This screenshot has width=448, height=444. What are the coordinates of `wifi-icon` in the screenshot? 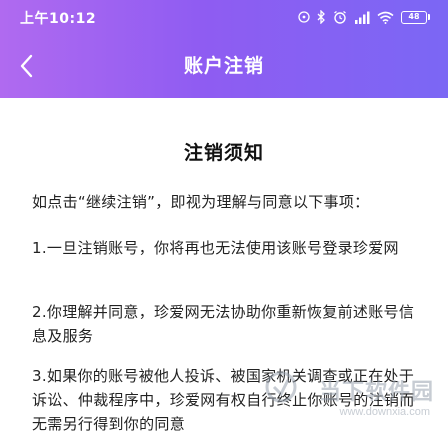 It's located at (385, 17).